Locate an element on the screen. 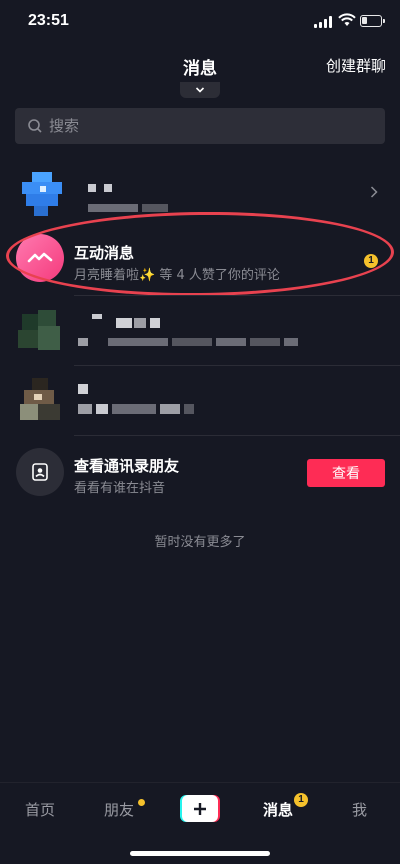 This screenshot has width=400, height=864. tab-messages: 消息 is located at coordinates (278, 809).